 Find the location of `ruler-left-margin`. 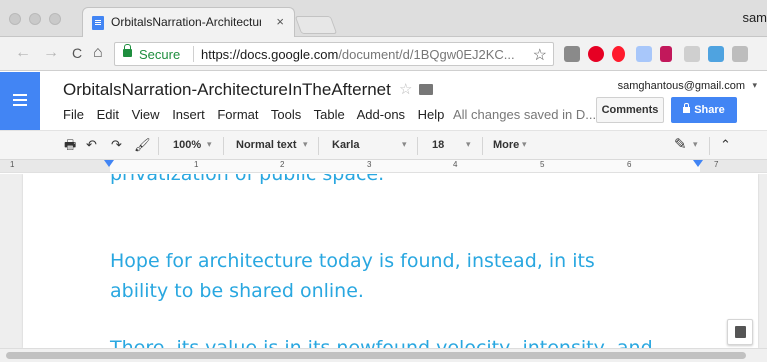

ruler-left-margin is located at coordinates (55, 166).